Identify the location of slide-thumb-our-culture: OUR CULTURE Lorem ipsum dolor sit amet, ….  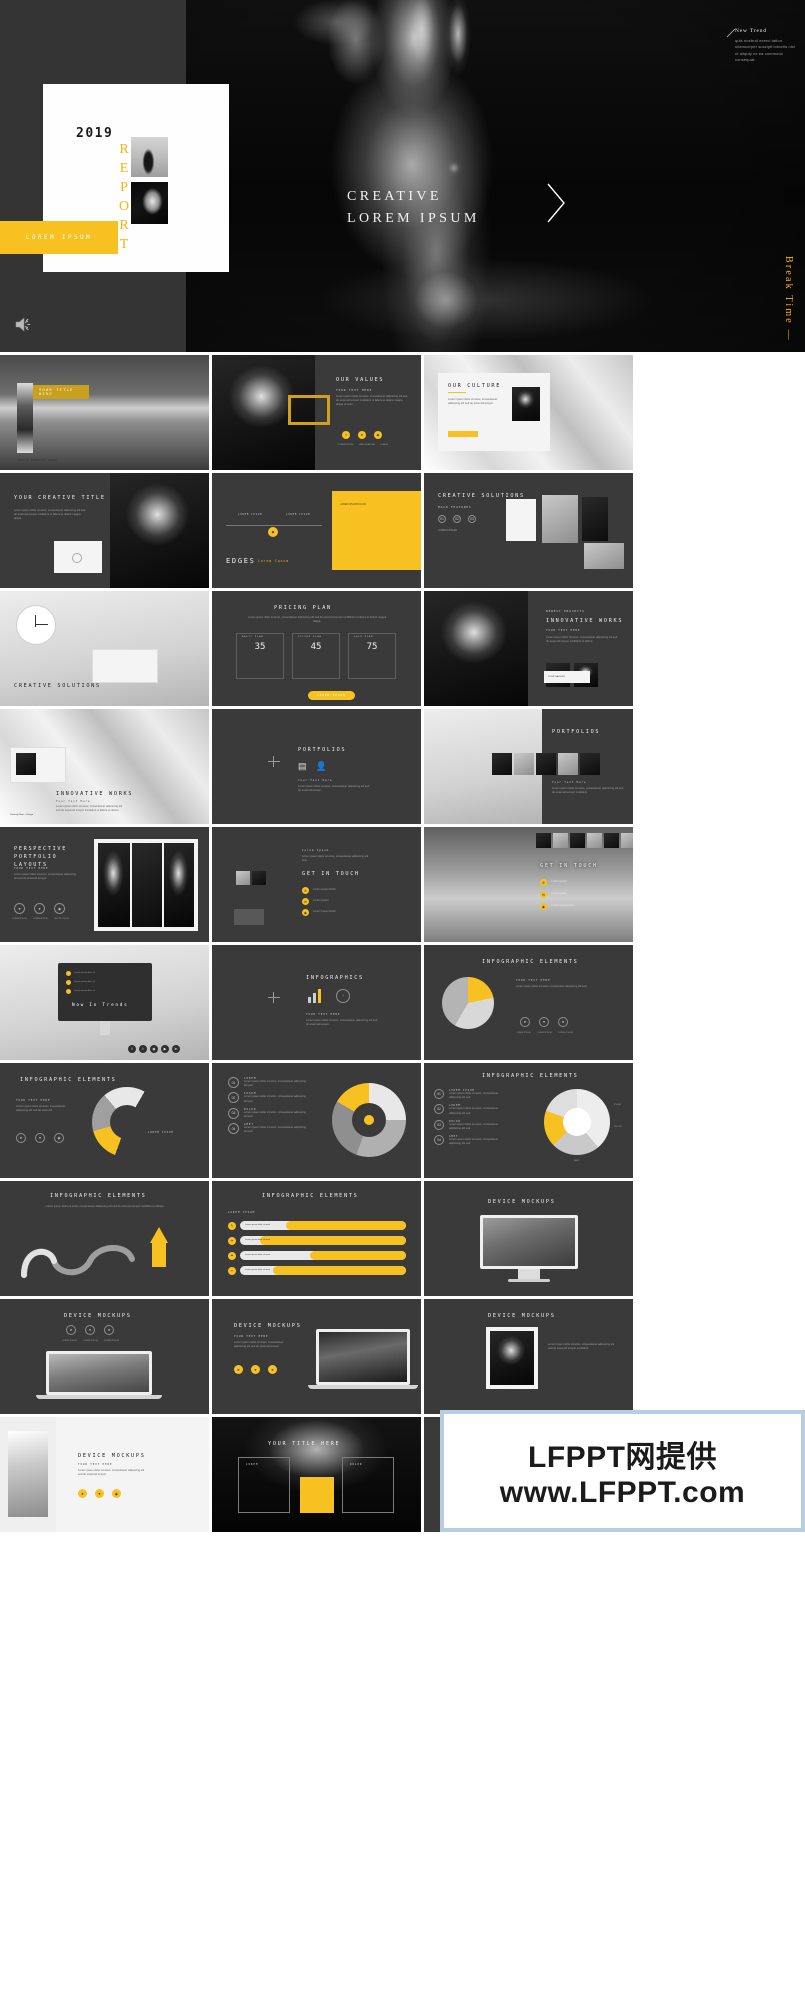
(528, 412).